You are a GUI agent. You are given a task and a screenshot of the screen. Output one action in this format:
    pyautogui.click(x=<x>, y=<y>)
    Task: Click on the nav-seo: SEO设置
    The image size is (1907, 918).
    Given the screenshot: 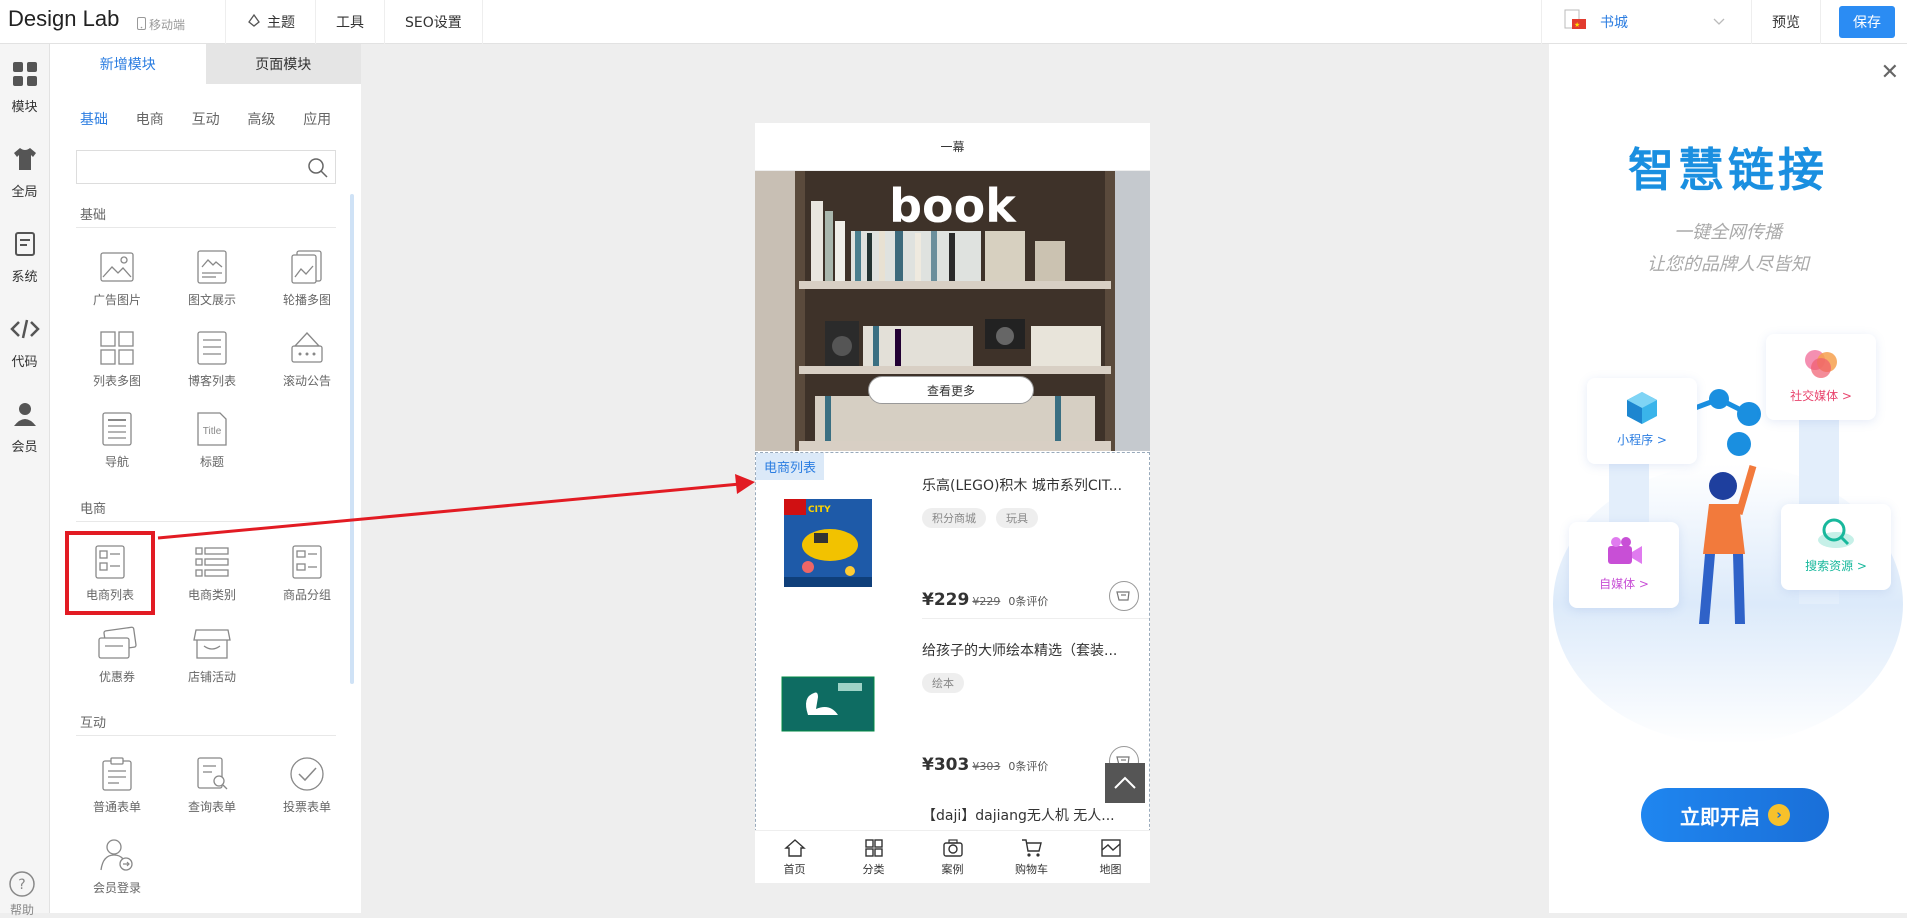 What is the action you would take?
    pyautogui.click(x=433, y=22)
    